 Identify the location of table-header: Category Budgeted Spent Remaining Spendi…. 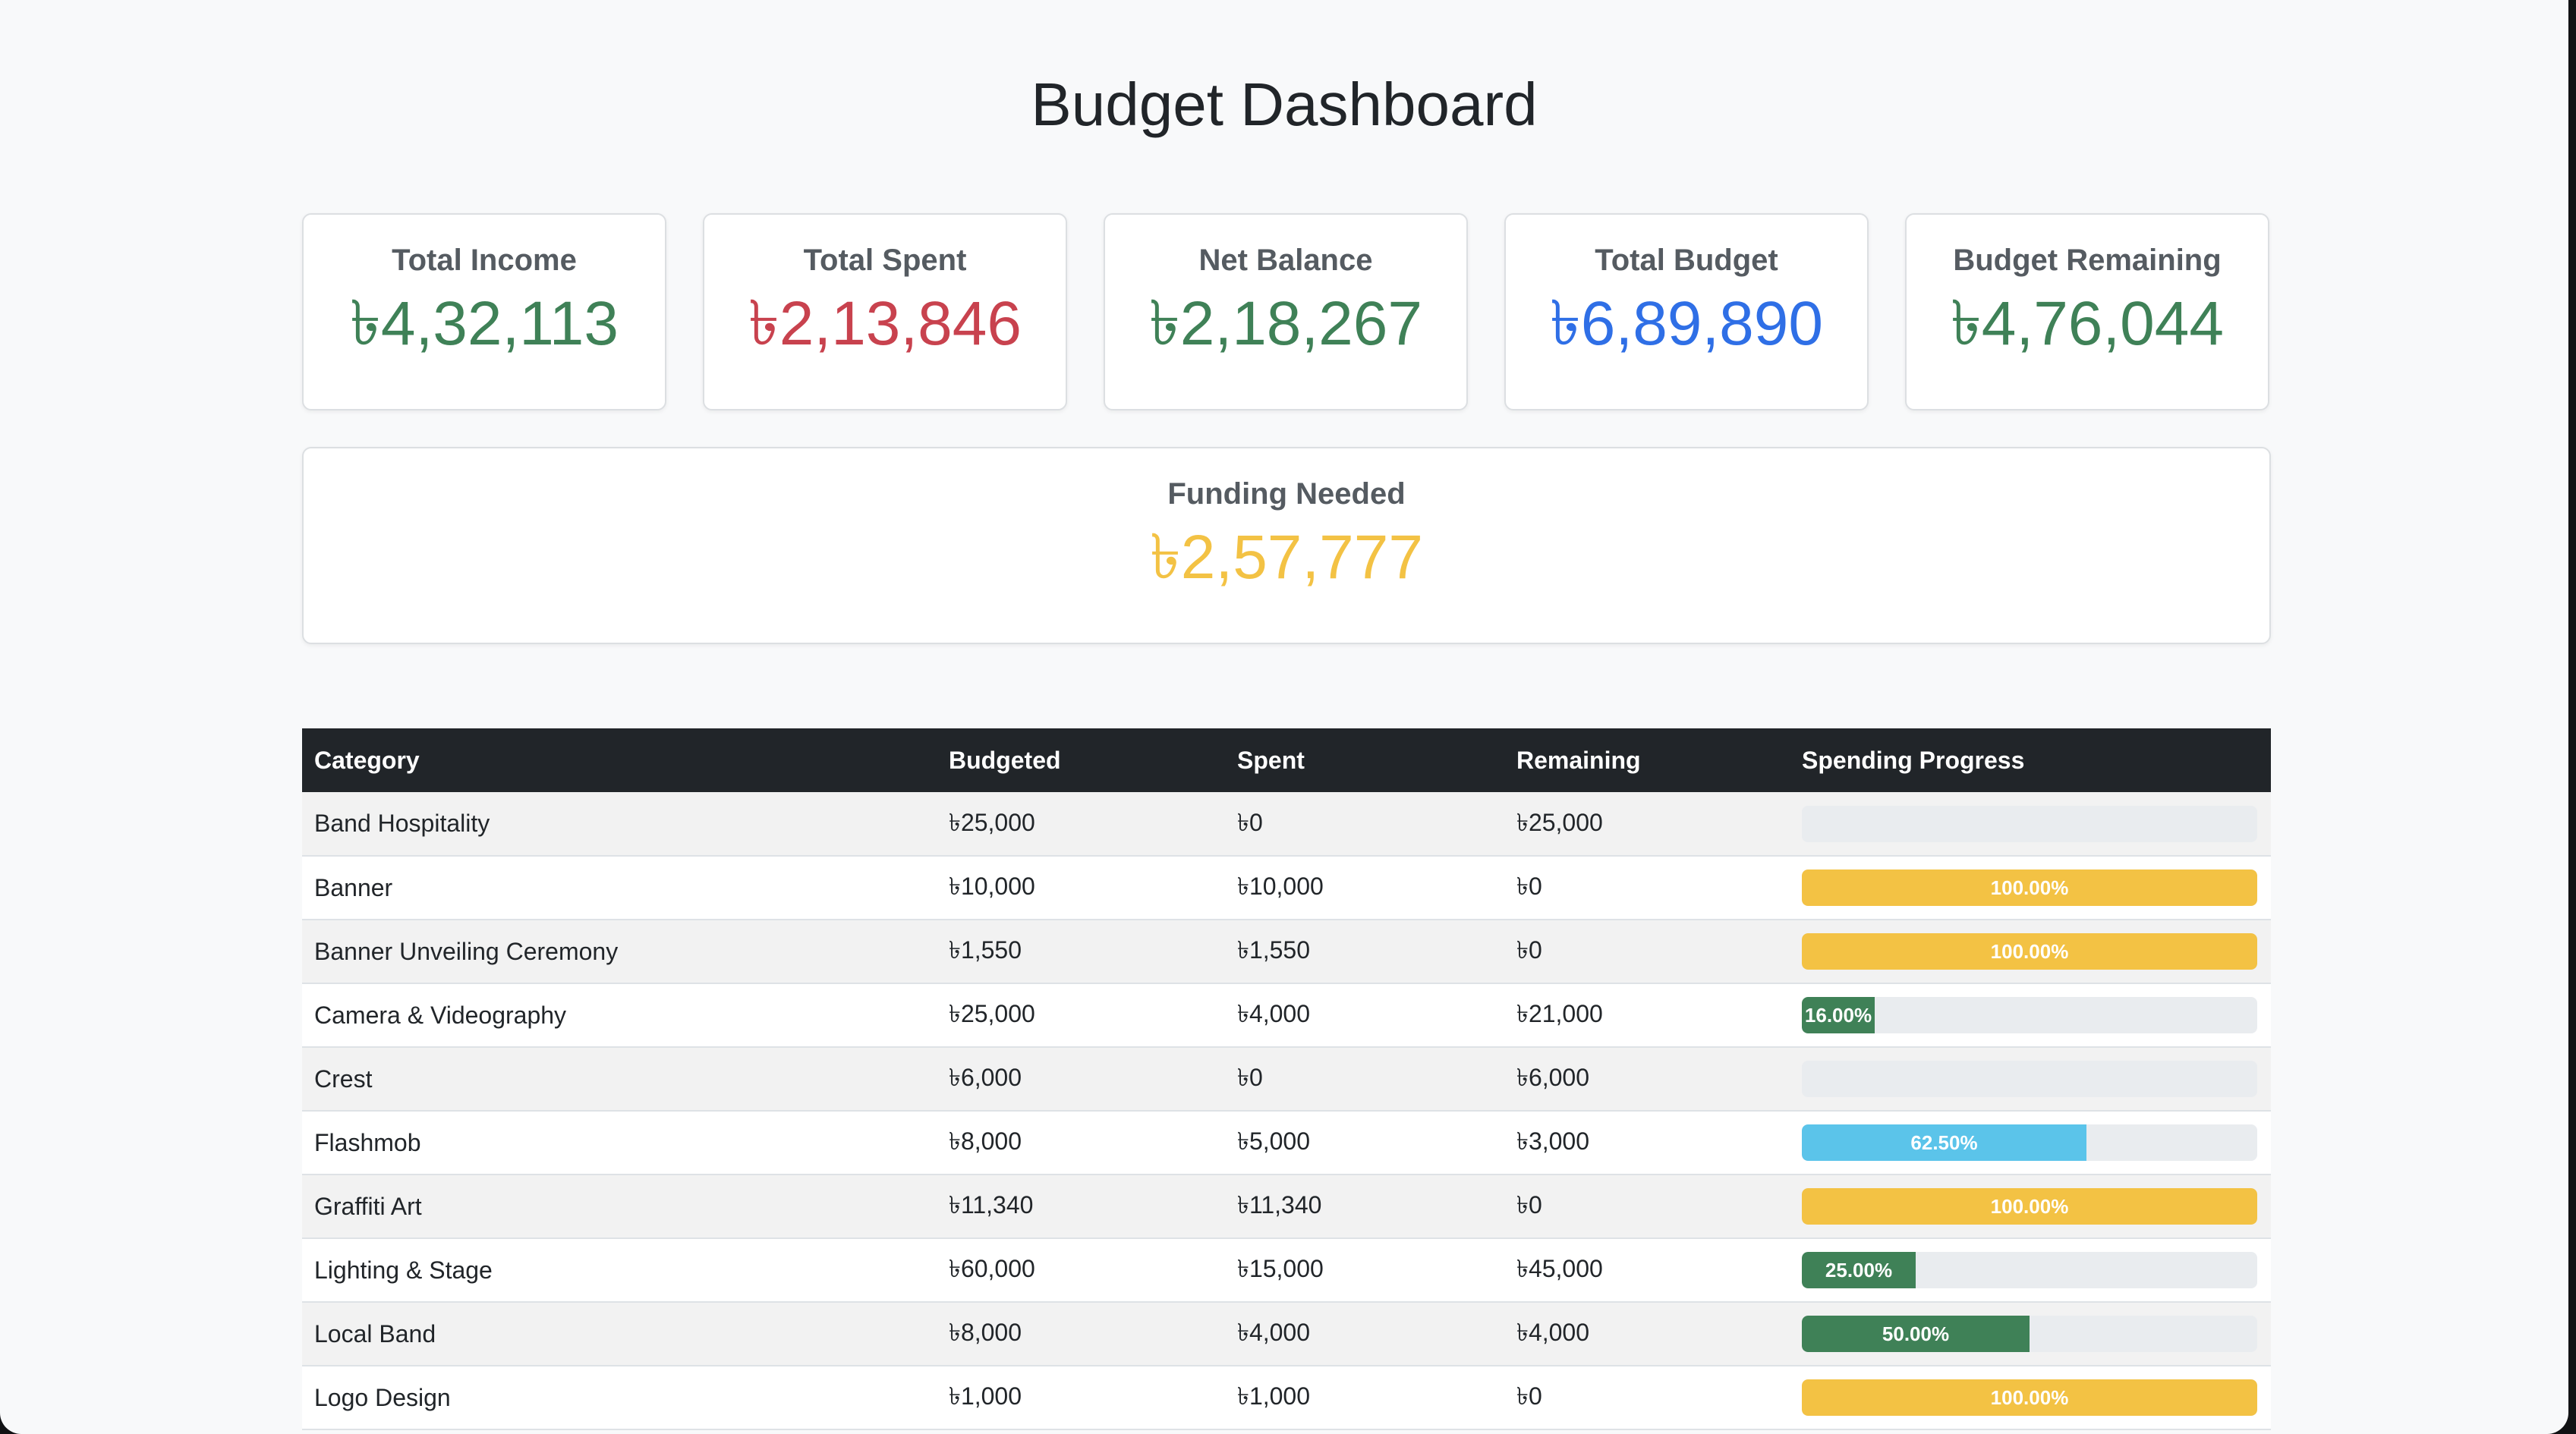
(1286, 760).